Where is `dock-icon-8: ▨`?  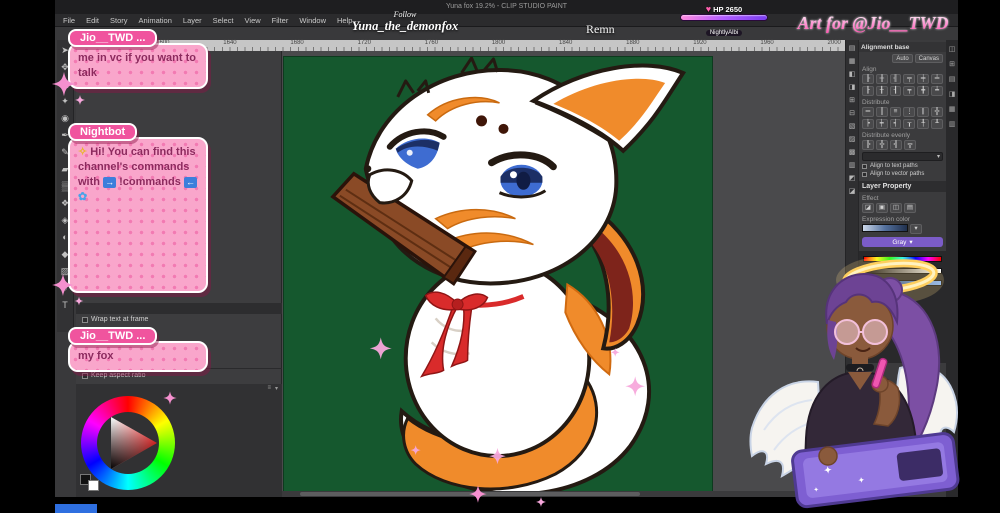
dock-icon-8: ▨ is located at coordinates (852, 139).